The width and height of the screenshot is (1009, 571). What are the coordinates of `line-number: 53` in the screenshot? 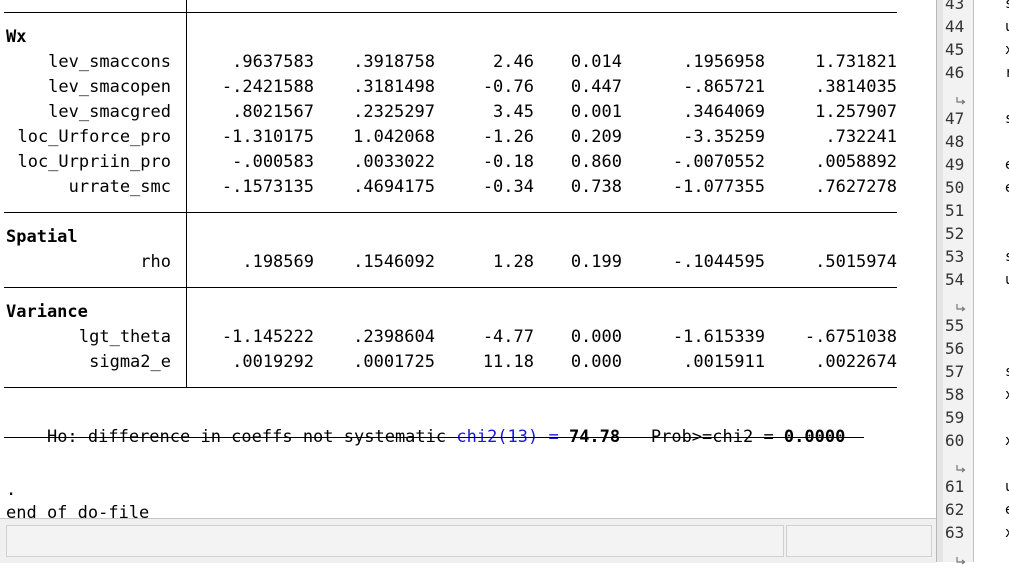 It's located at (955, 256).